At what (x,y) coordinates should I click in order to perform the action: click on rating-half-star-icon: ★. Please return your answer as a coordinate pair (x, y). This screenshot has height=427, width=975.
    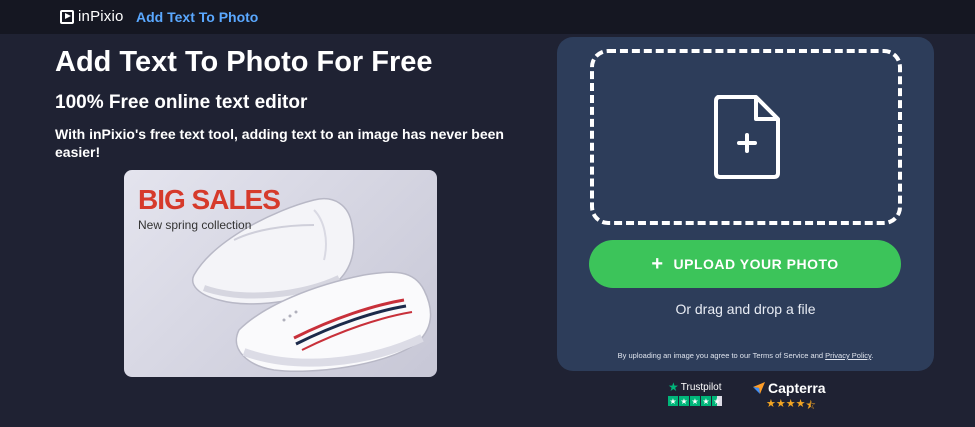
    Looking at the image, I should click on (717, 401).